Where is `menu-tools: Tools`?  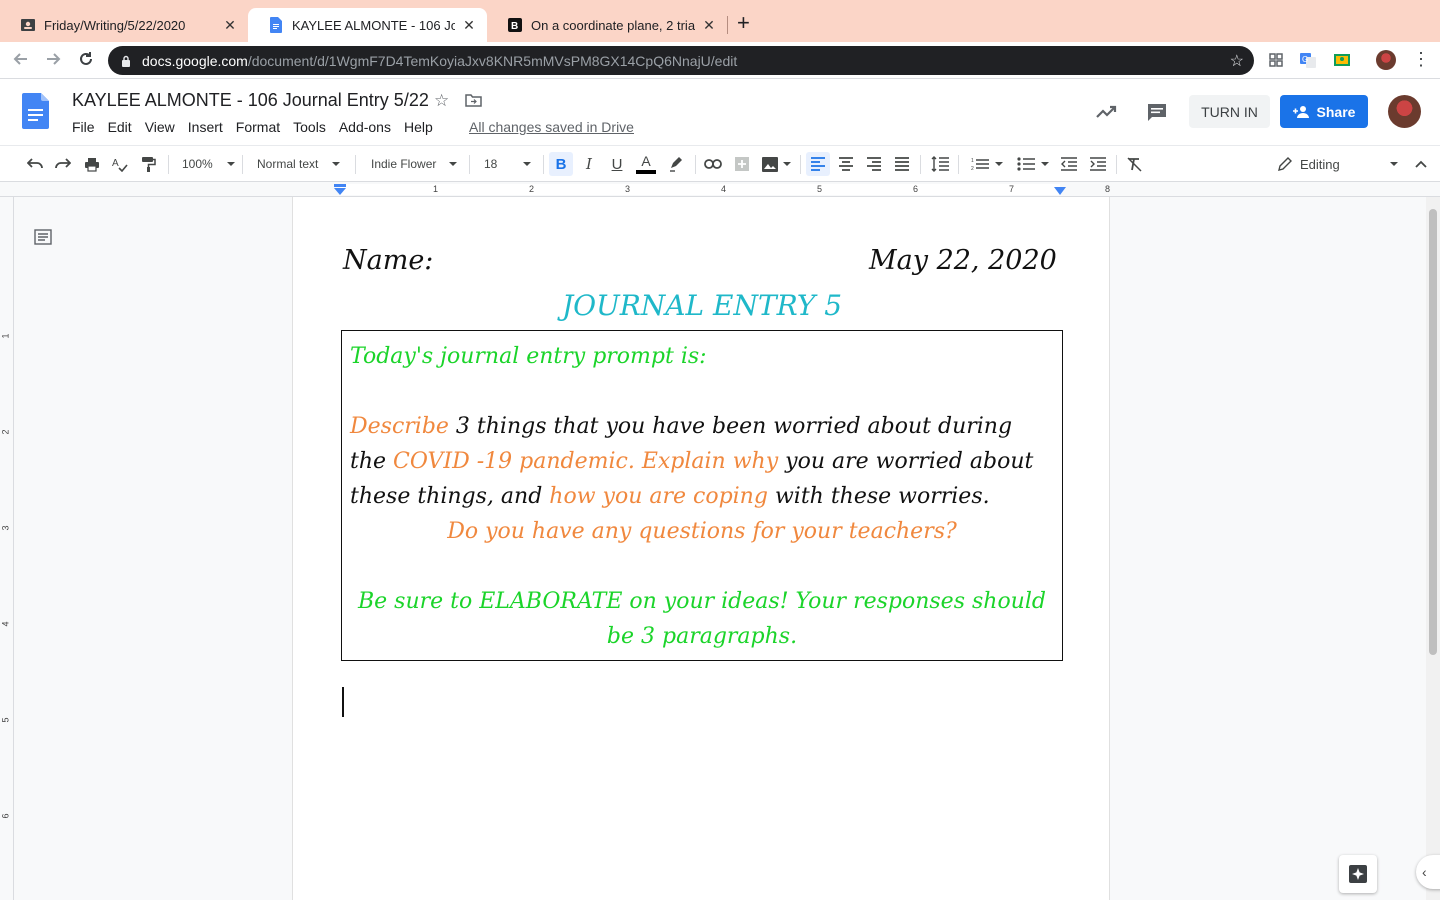
menu-tools: Tools is located at coordinates (309, 127).